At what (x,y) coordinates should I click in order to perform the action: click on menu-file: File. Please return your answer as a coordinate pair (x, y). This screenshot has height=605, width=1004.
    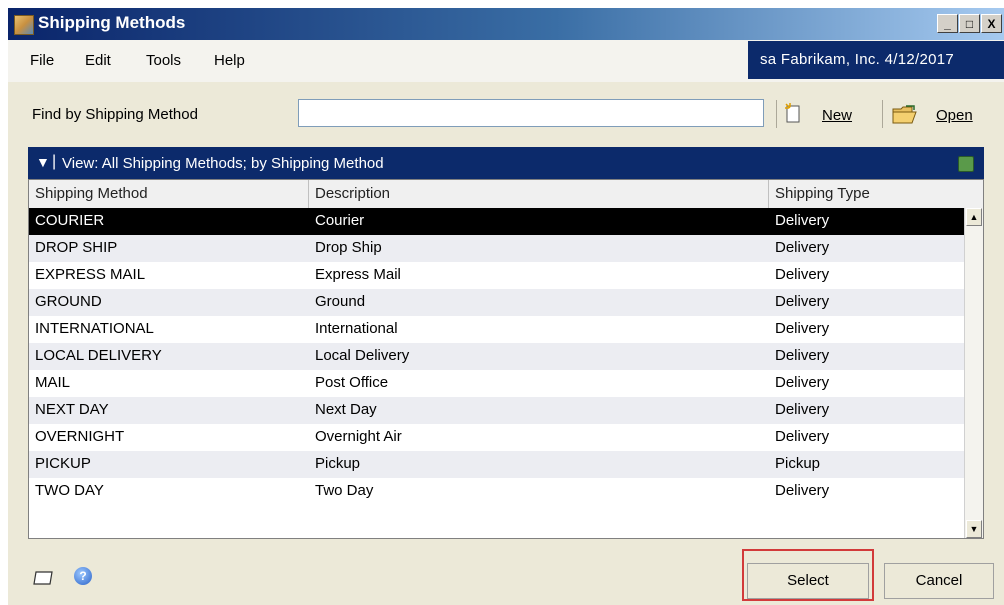
    Looking at the image, I should click on (42, 60).